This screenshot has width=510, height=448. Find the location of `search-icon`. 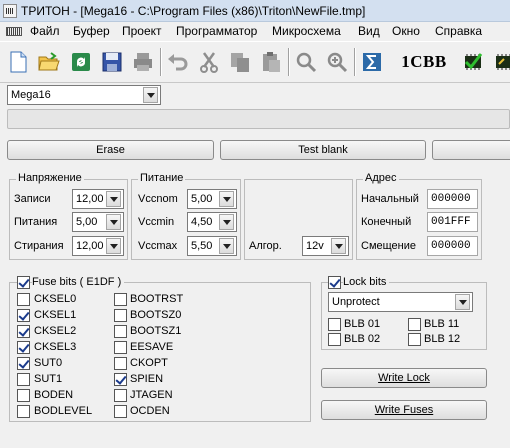

search-icon is located at coordinates (306, 62).